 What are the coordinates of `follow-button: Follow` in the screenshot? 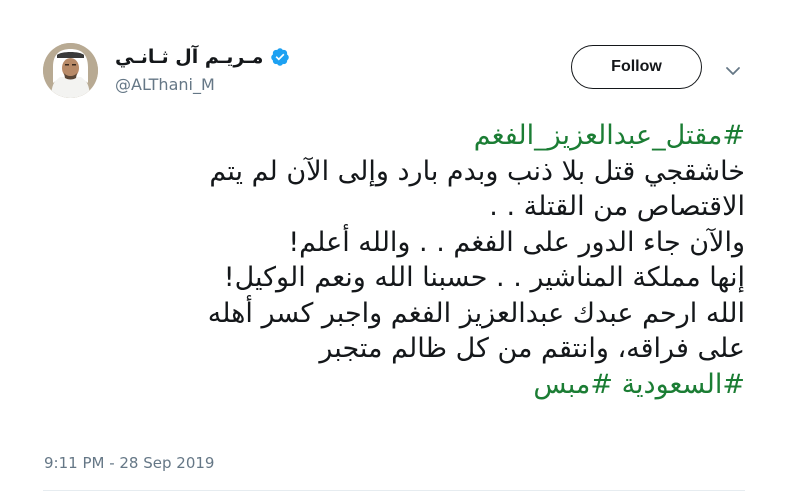 It's located at (636, 67).